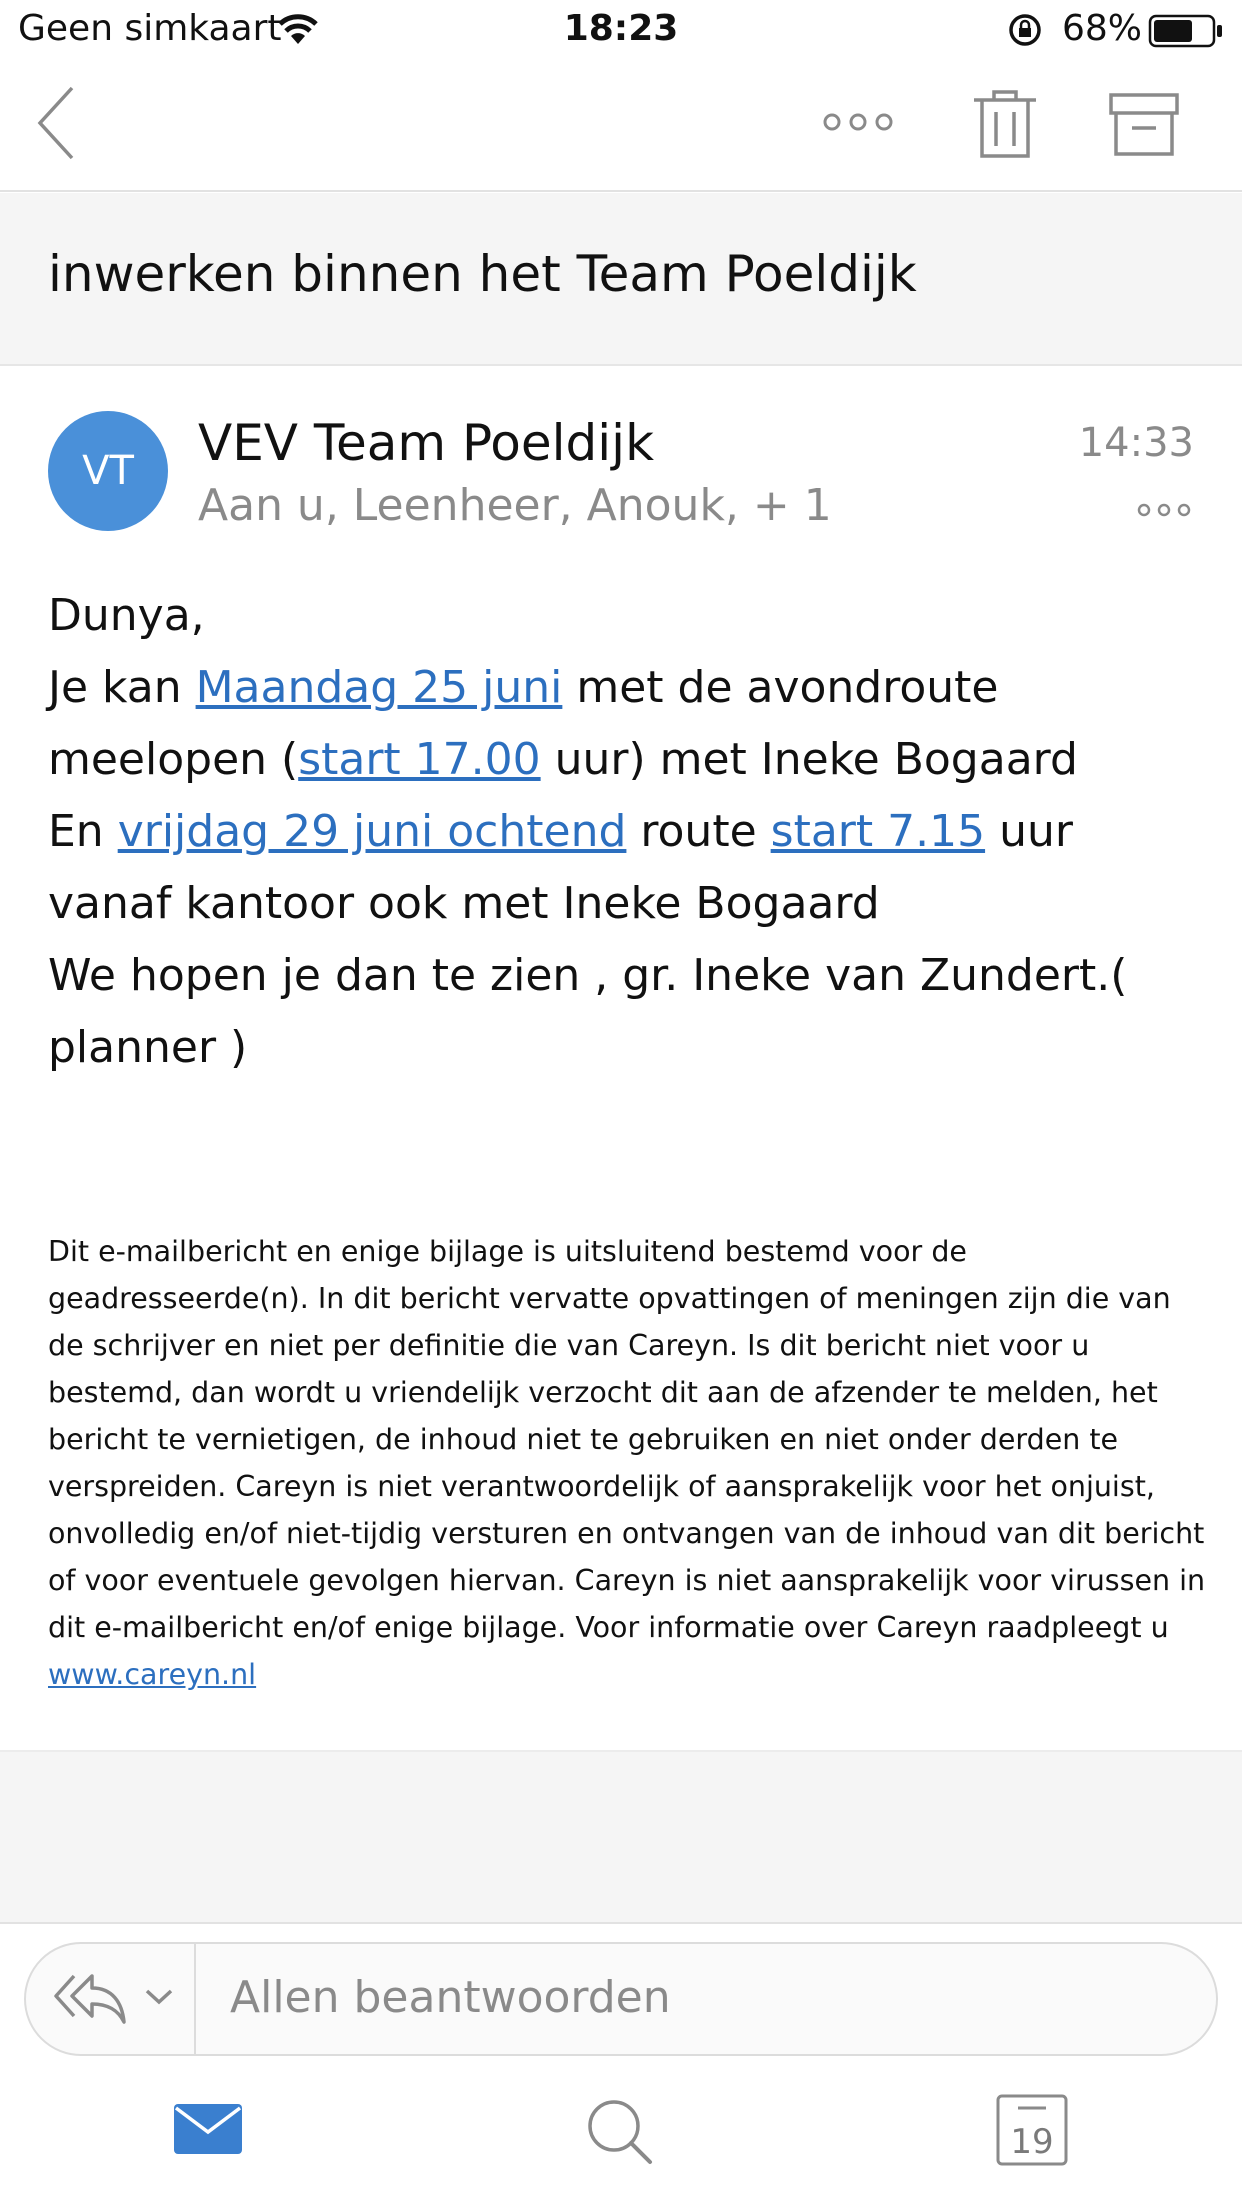 Image resolution: width=1242 pixels, height=2208 pixels. I want to click on time-link-715: start 7.15, so click(878, 831).